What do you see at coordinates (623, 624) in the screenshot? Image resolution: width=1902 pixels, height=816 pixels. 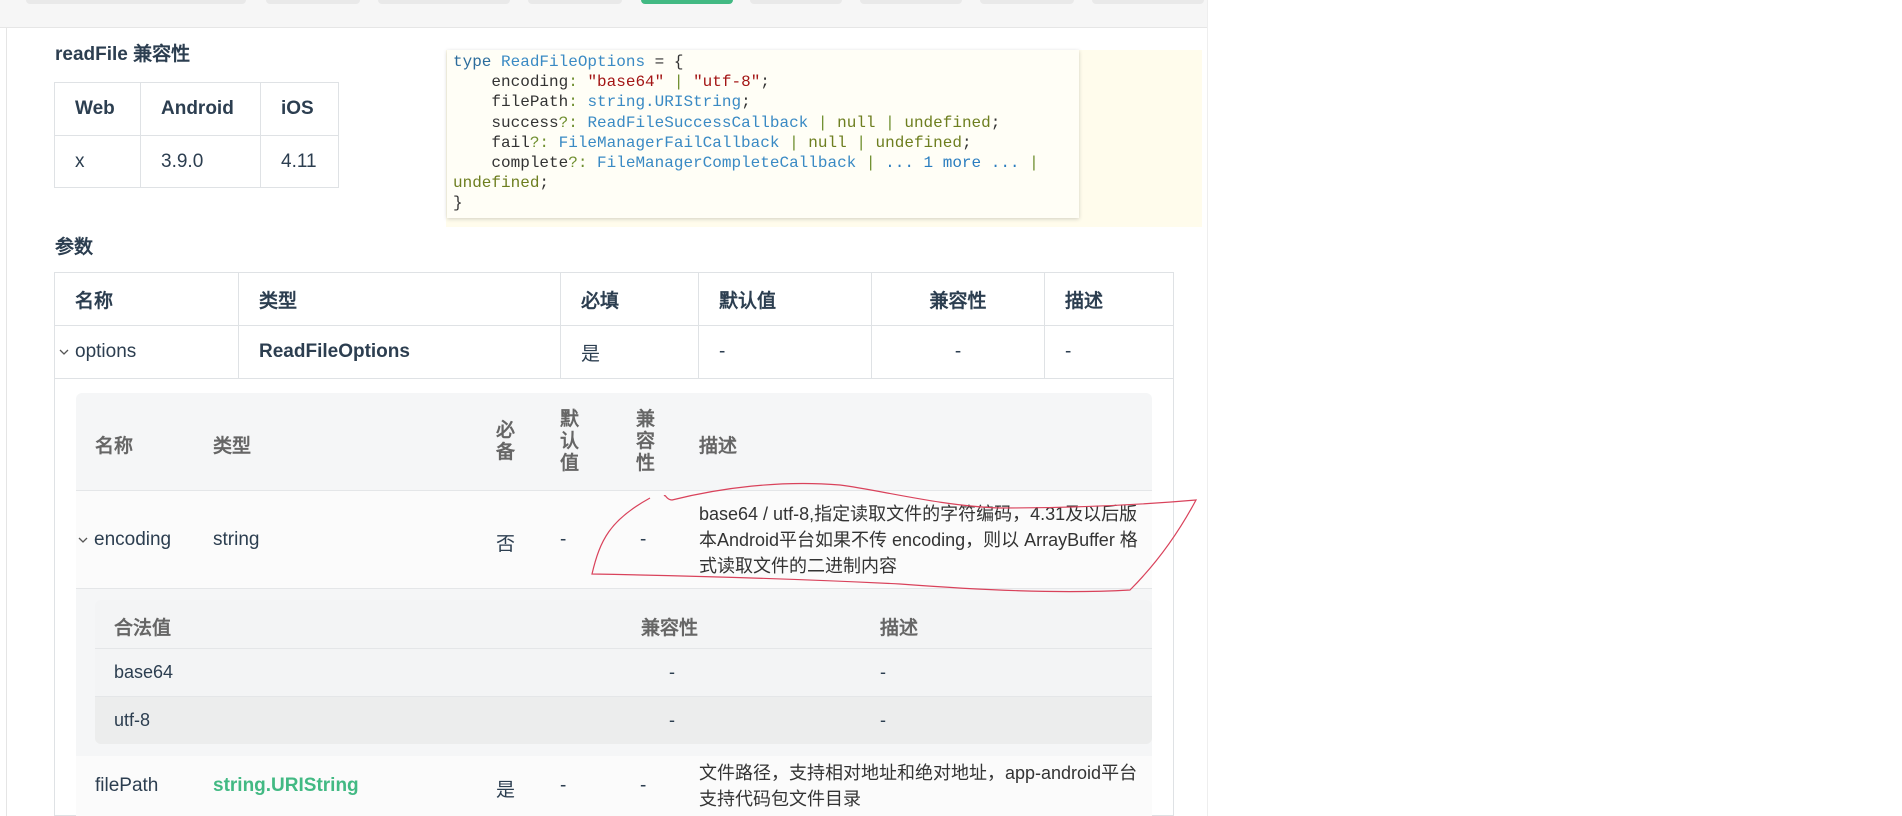 I see `legal-values-header: 合法值 兼容性 描述` at bounding box center [623, 624].